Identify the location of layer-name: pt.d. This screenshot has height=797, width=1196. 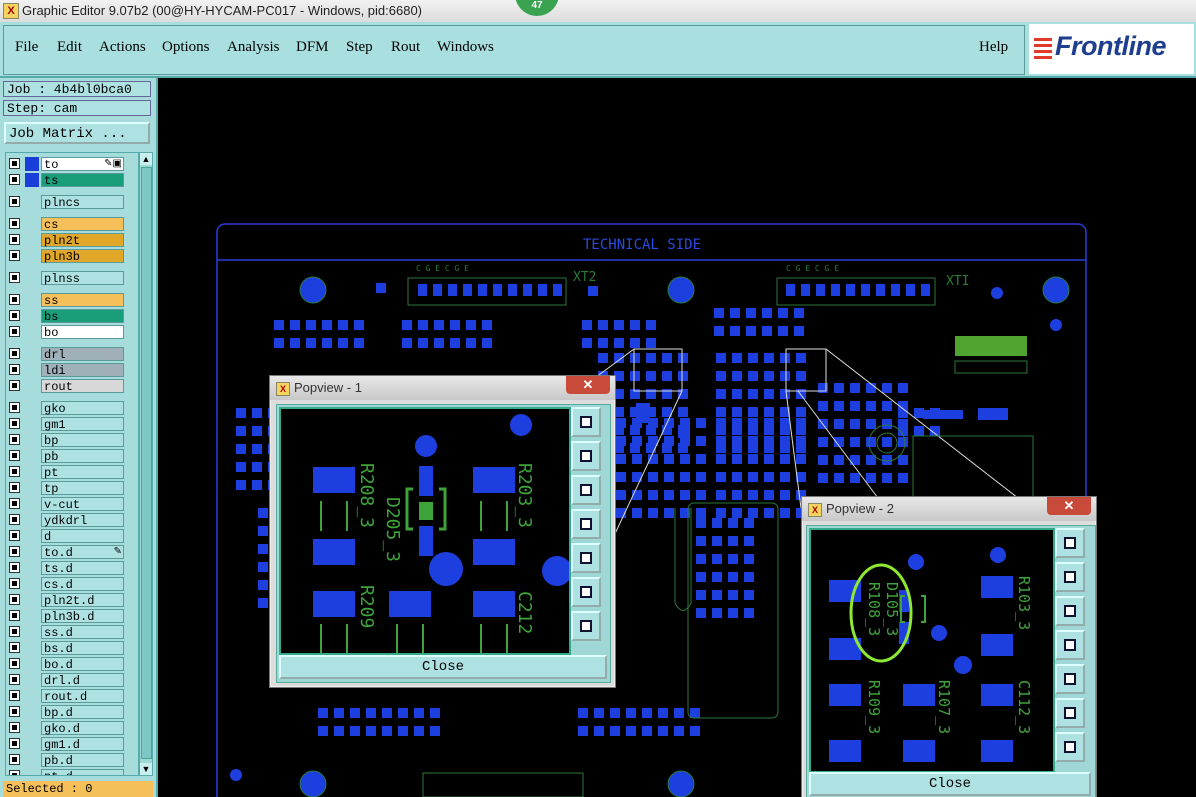
(82, 772).